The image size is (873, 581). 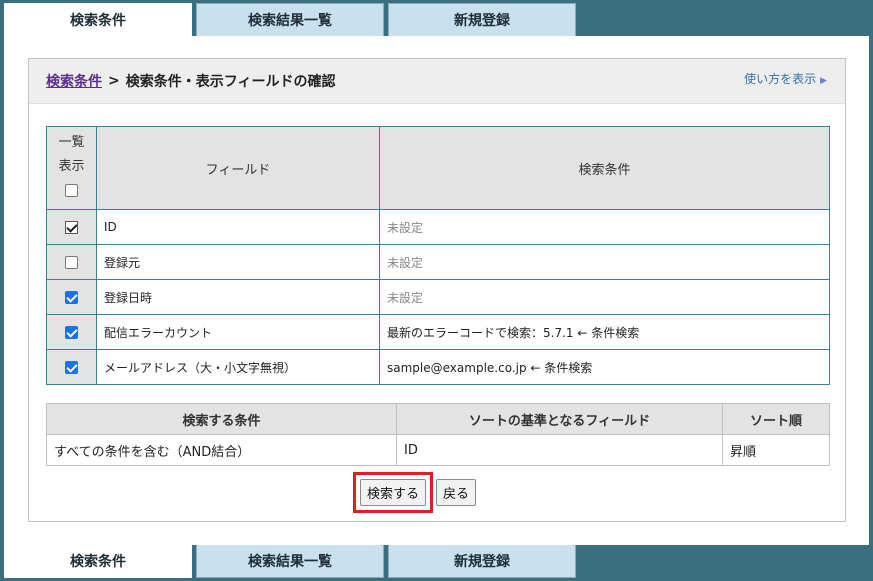 What do you see at coordinates (238, 332) in the screenshot?
I see `field-name: 配信エラーカウント` at bounding box center [238, 332].